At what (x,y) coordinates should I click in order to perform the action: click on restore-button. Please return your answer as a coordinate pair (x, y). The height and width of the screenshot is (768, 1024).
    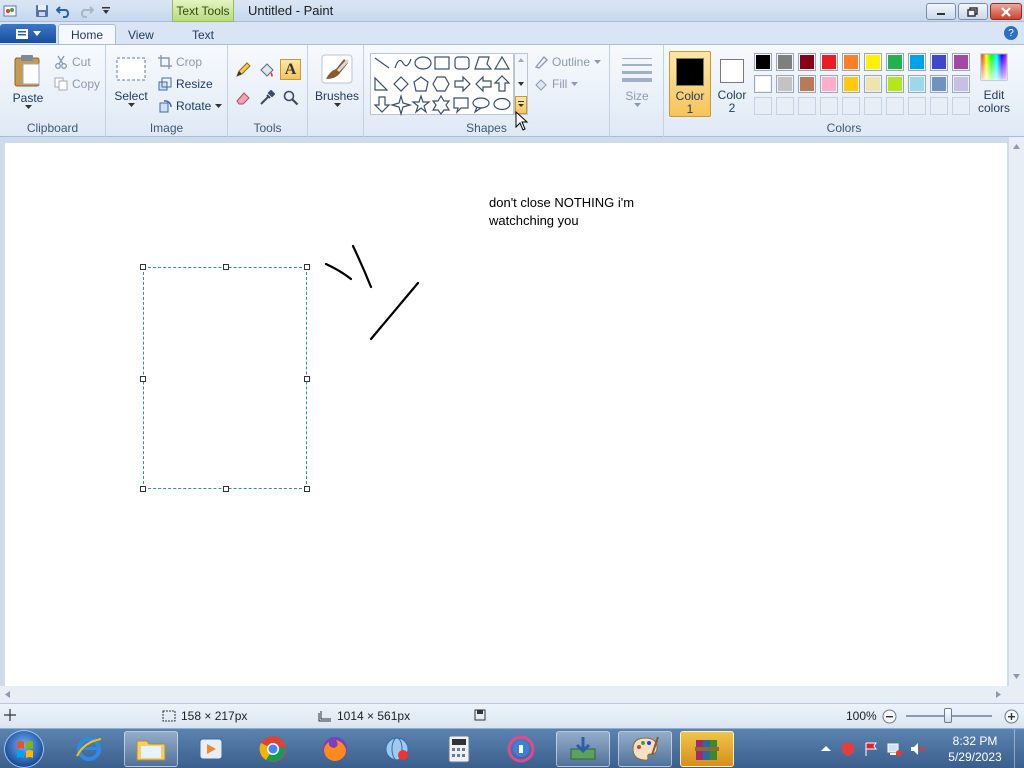
    Looking at the image, I should click on (973, 11).